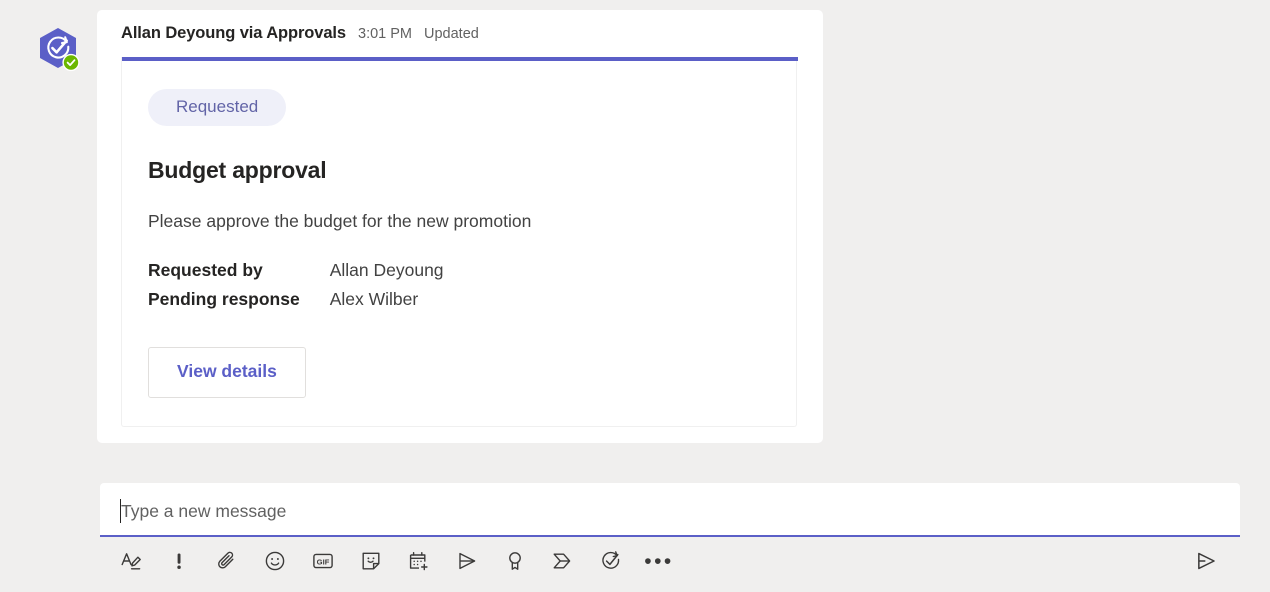 Image resolution: width=1270 pixels, height=592 pixels. I want to click on power-automate-icon, so click(563, 561).